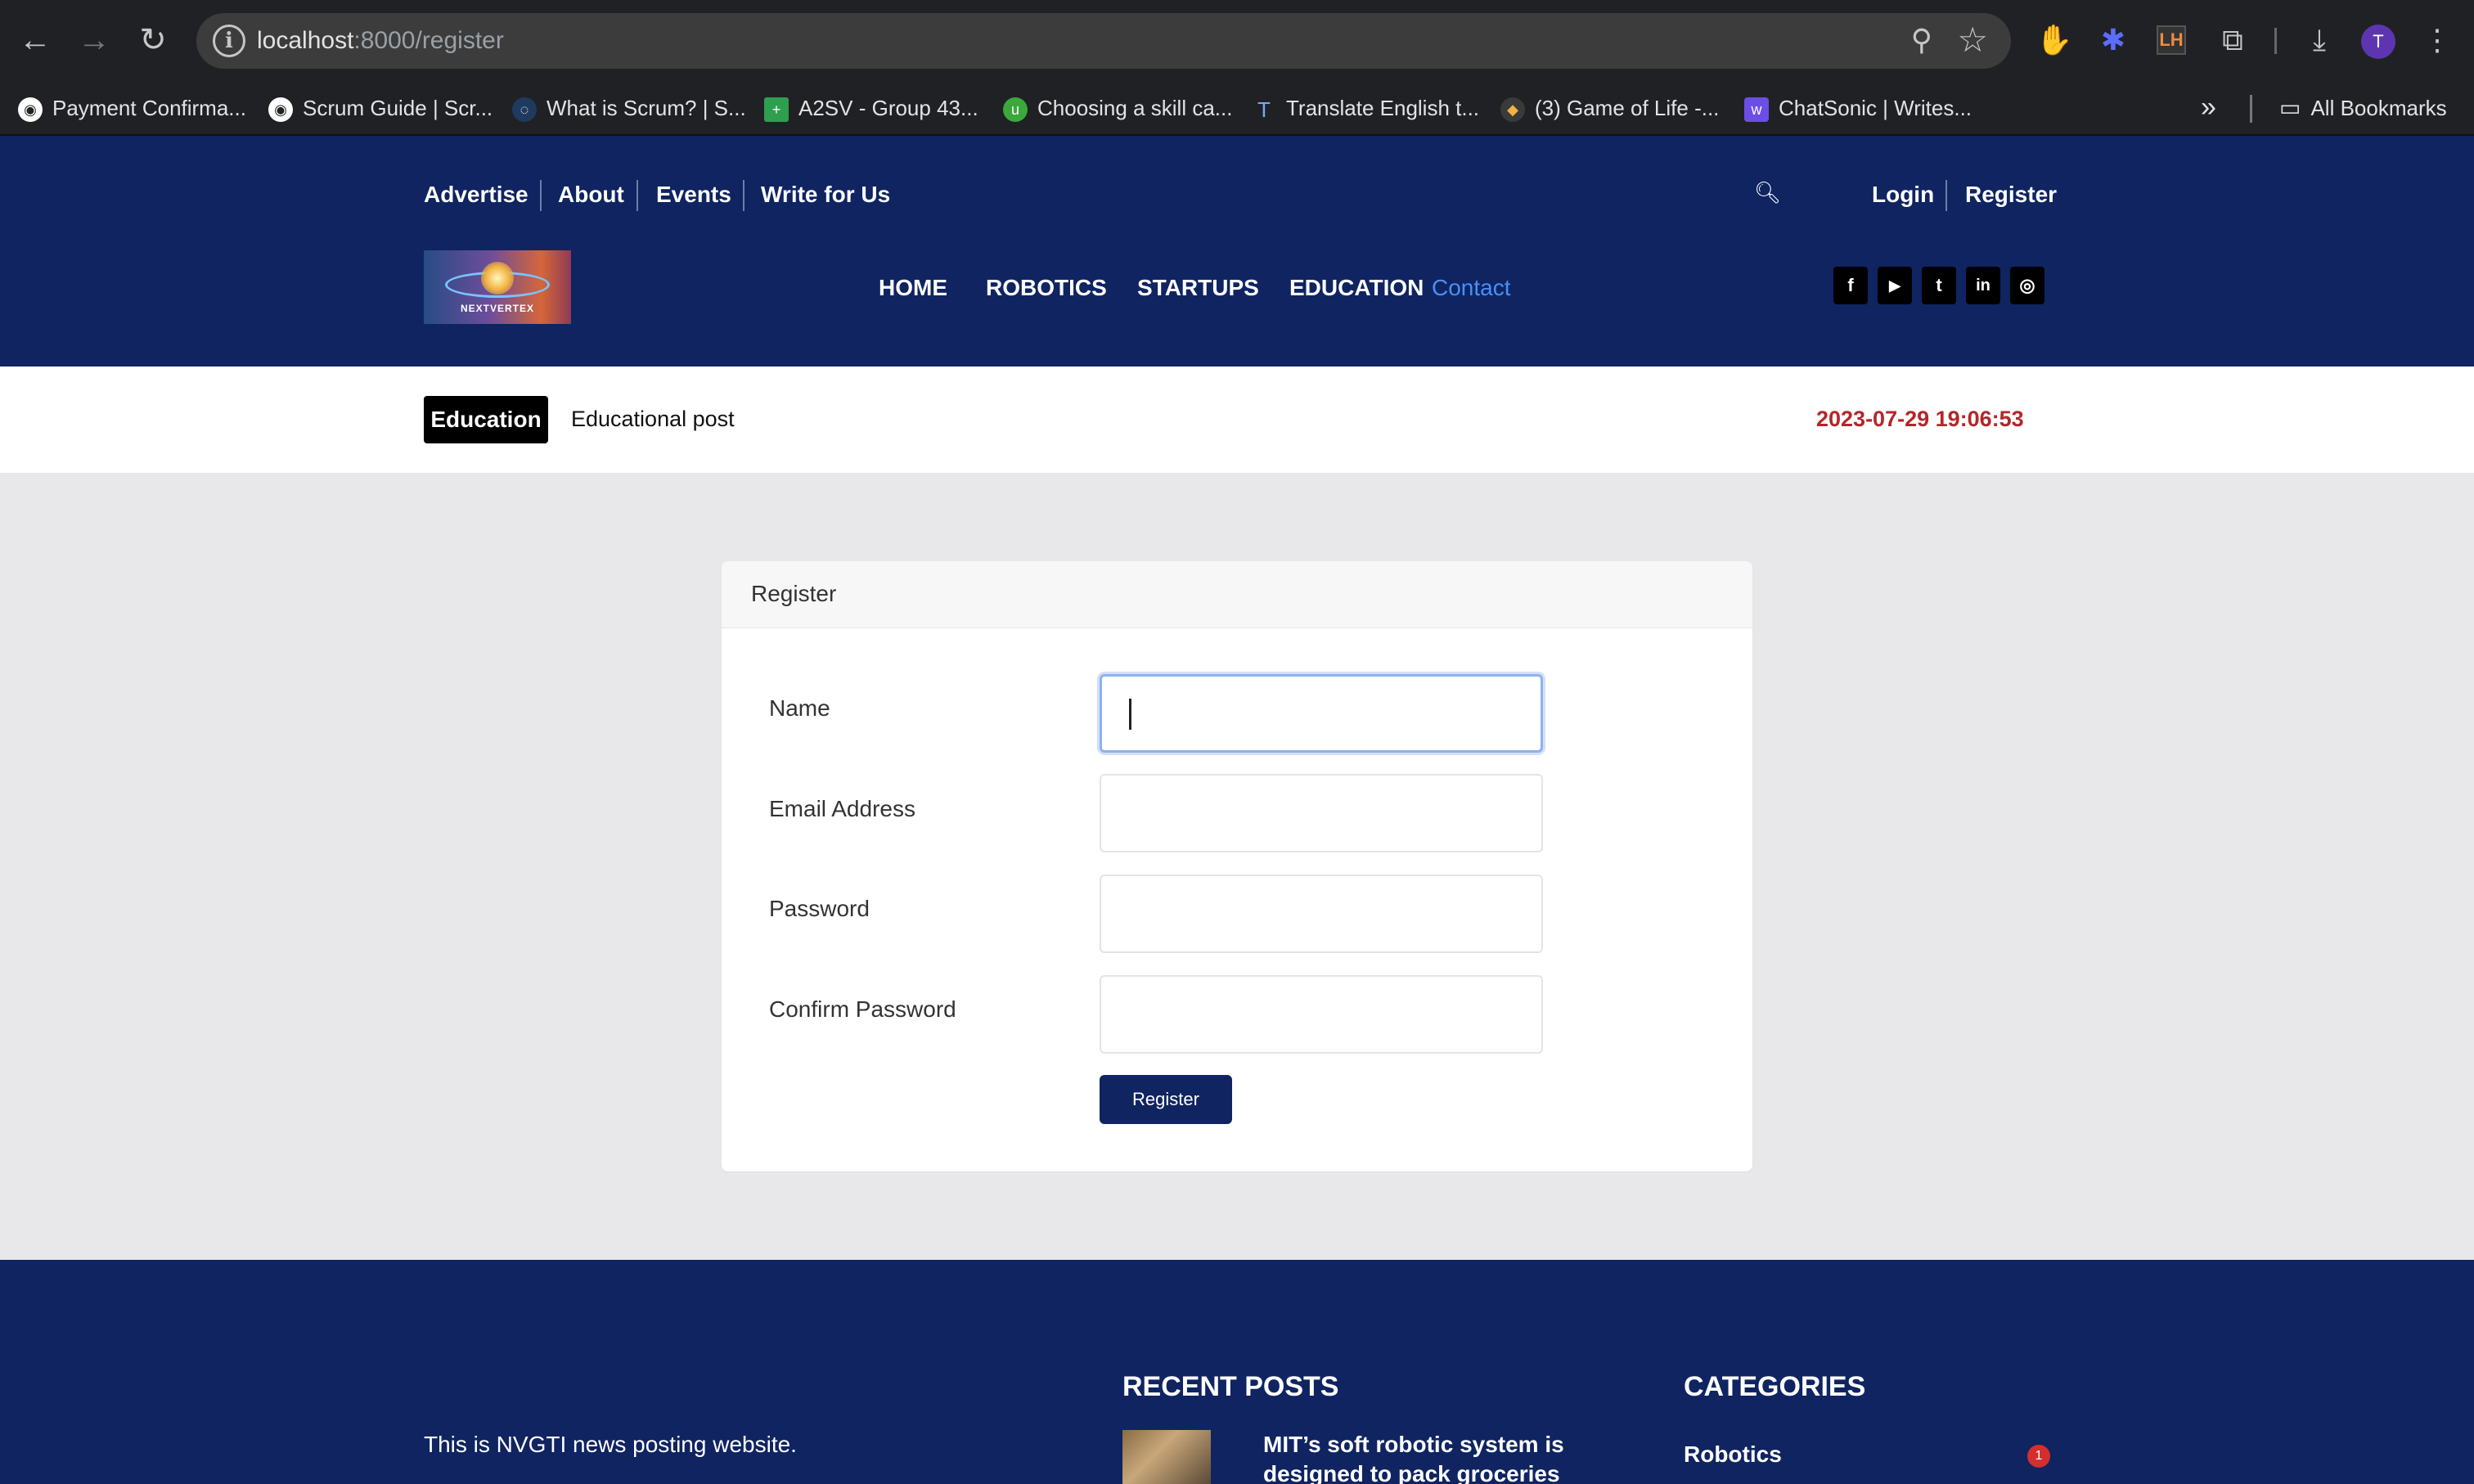 The width and height of the screenshot is (2474, 1484). Describe the element at coordinates (94, 40) in the screenshot. I see `forward-icon: →` at that location.